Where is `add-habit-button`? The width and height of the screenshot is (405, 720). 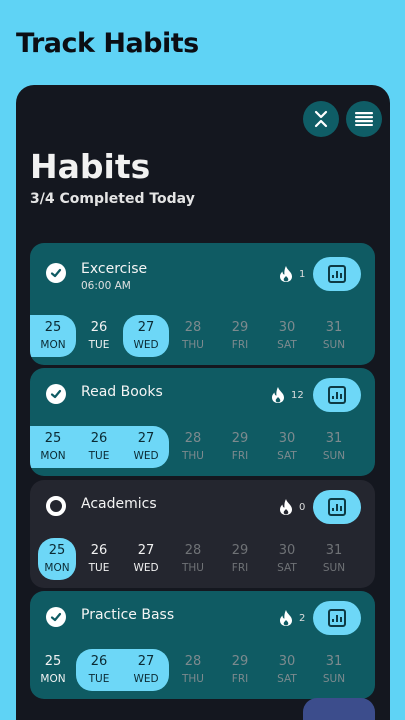 add-habit-button is located at coordinates (339, 709).